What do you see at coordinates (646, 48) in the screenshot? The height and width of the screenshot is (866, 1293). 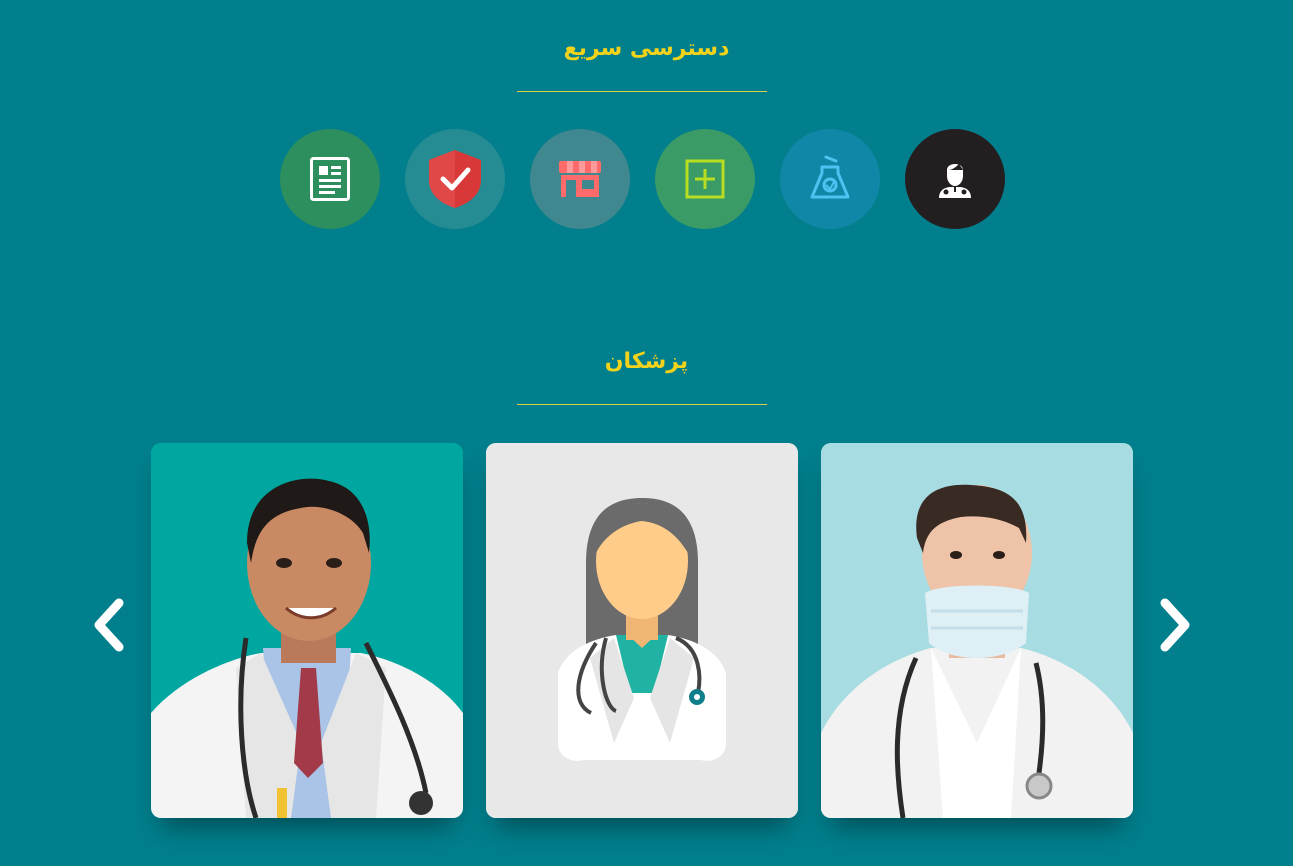 I see `quick-access-title: دسترسی سریع` at bounding box center [646, 48].